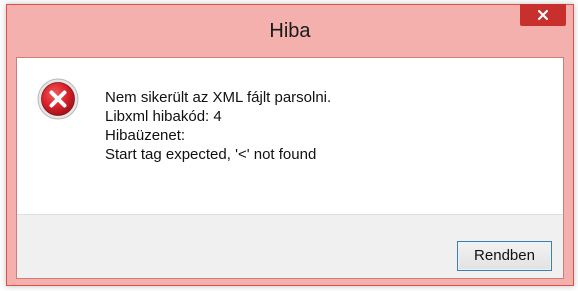 The width and height of the screenshot is (578, 291). Describe the element at coordinates (504, 256) in the screenshot. I see `ok-button: Rendben` at that location.